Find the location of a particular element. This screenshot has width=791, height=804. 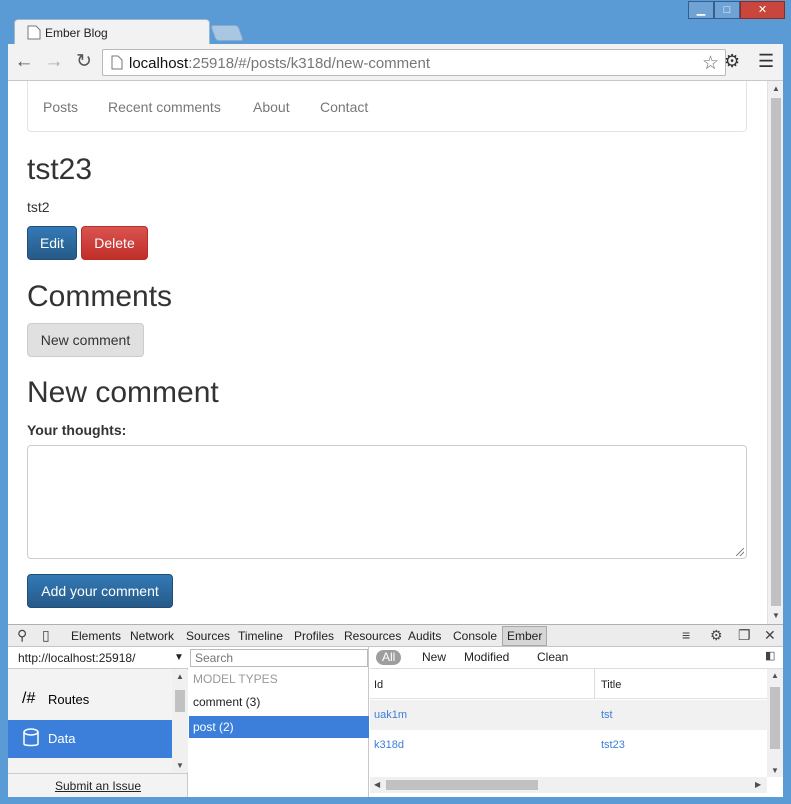

record-filter-bar: All New Modified Clean ◧ is located at coordinates (576, 658).